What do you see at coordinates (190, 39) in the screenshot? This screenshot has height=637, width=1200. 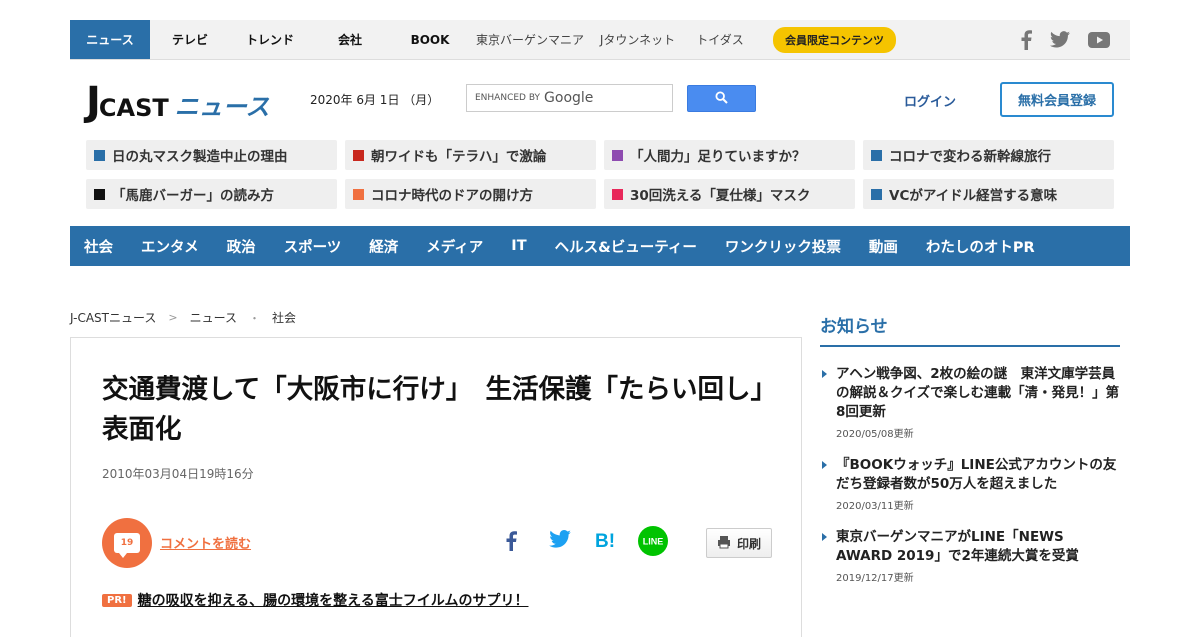 I see `top-nav-item: テレビ` at bounding box center [190, 39].